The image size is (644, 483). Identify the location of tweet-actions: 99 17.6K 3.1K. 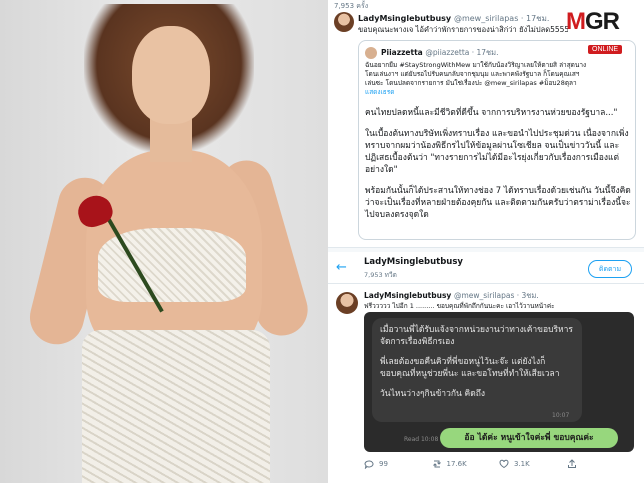
(499, 464).